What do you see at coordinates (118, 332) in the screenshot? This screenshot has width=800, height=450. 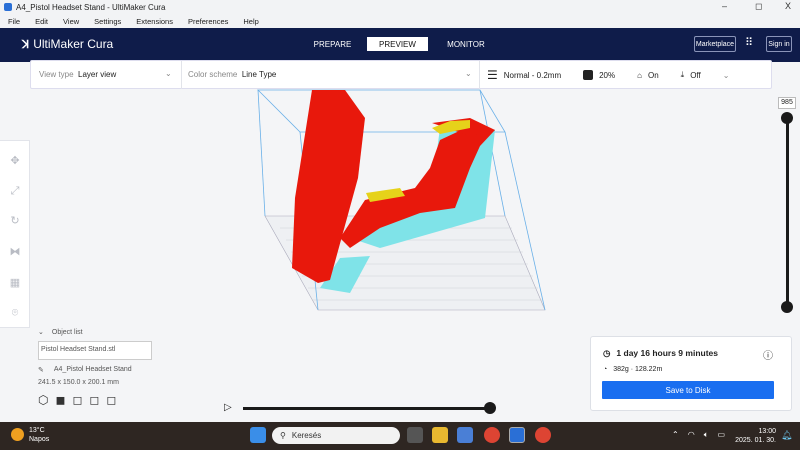 I see `object-list-toggle: ⌄ Object list` at bounding box center [118, 332].